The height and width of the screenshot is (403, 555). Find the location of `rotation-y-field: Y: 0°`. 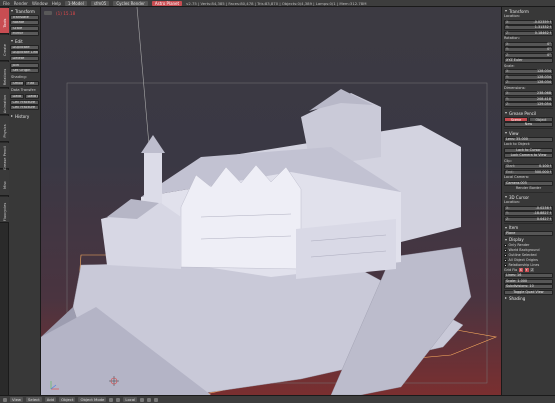

rotation-y-field: Y: 0° is located at coordinates (528, 49).